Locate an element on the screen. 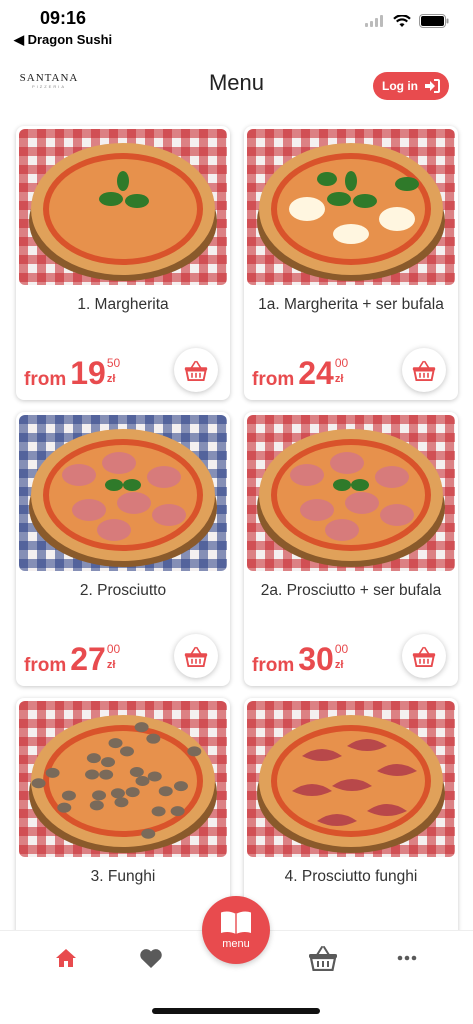  product-card: 4. Prosciutto funghi is located at coordinates (351, 814).